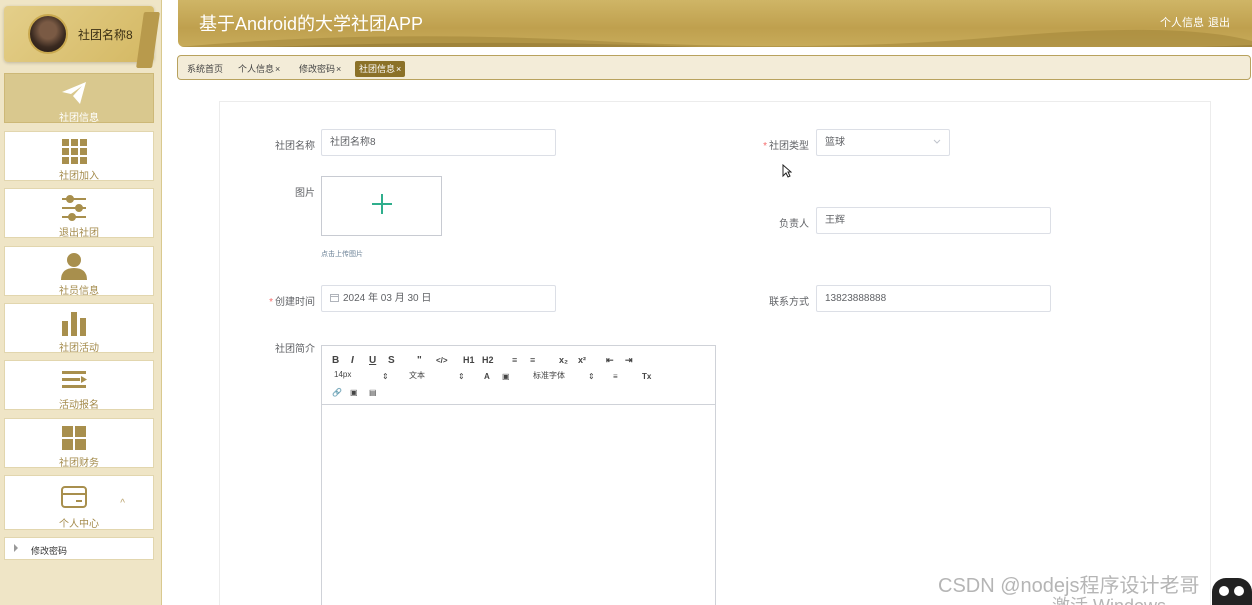 The image size is (1252, 605). Describe the element at coordinates (48, 34) in the screenshot. I see `avatar` at that location.